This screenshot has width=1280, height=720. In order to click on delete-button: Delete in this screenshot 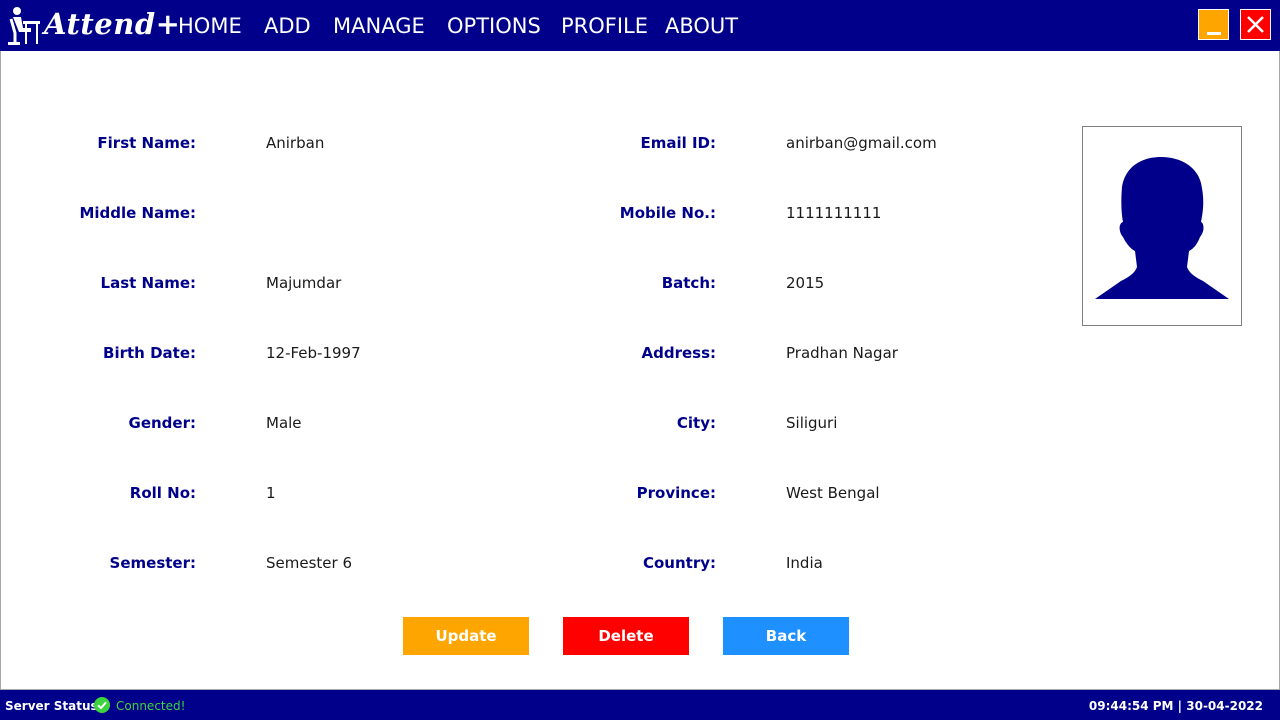, I will do `click(626, 636)`.